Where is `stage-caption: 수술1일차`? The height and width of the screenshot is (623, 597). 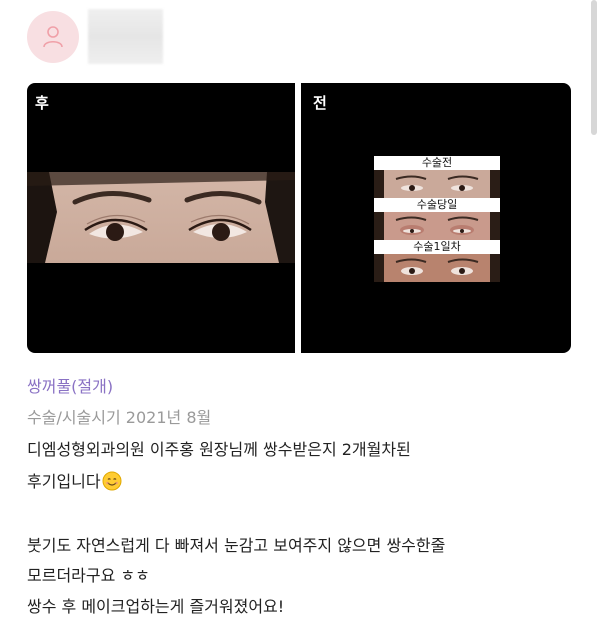 stage-caption: 수술1일차 is located at coordinates (437, 247).